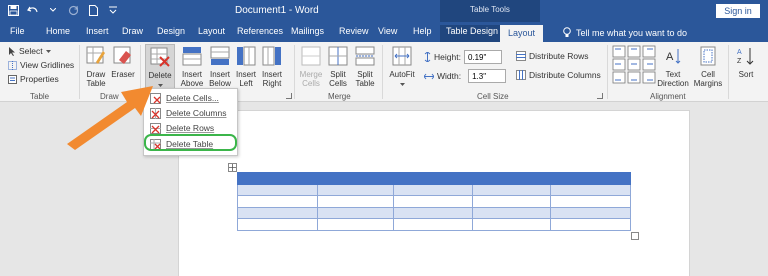  What do you see at coordinates (422, 33) in the screenshot?
I see `tab-help: Help` at bounding box center [422, 33].